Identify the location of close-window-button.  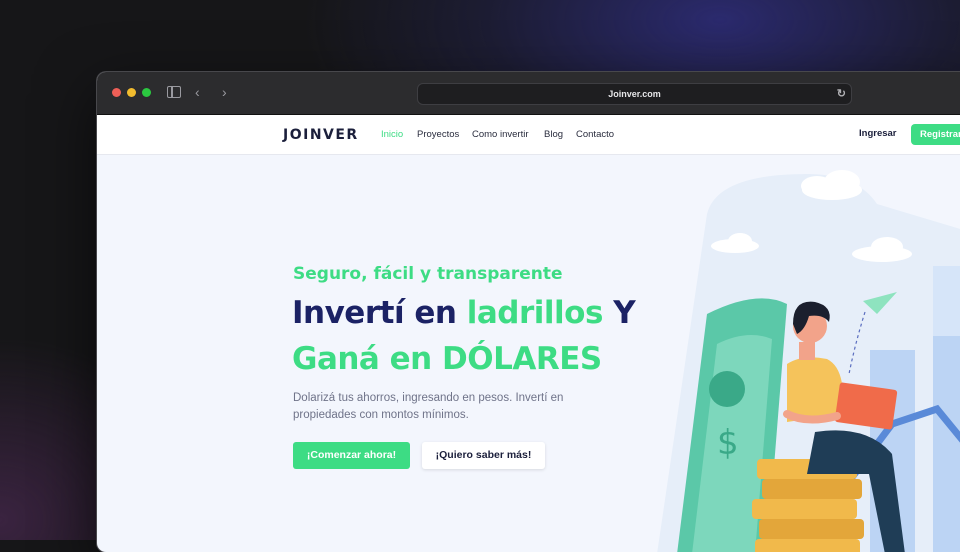
(116, 92).